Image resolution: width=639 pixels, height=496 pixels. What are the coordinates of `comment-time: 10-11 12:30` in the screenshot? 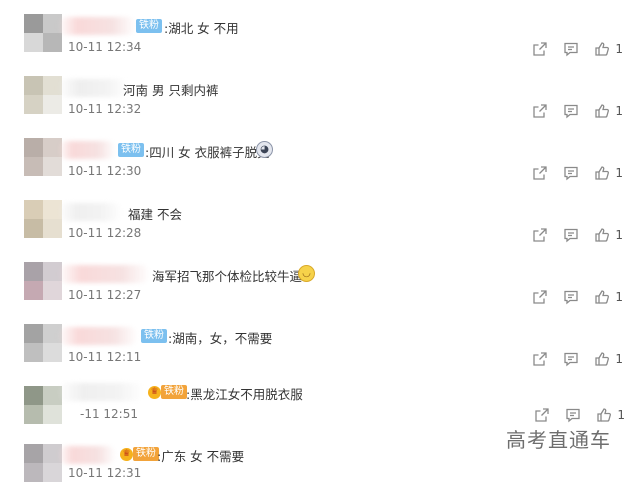 It's located at (105, 171).